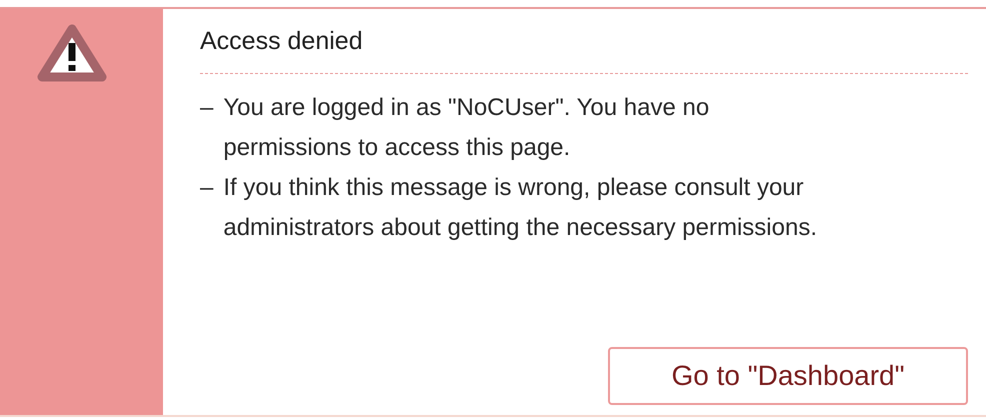 This screenshot has height=420, width=986. Describe the element at coordinates (788, 376) in the screenshot. I see `dashboard-button: Go to "Dashboard"` at that location.